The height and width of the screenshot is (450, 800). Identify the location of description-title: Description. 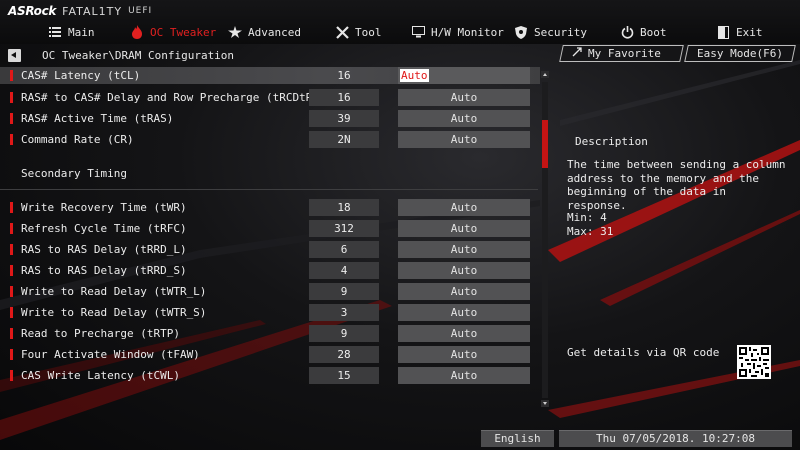
(611, 141).